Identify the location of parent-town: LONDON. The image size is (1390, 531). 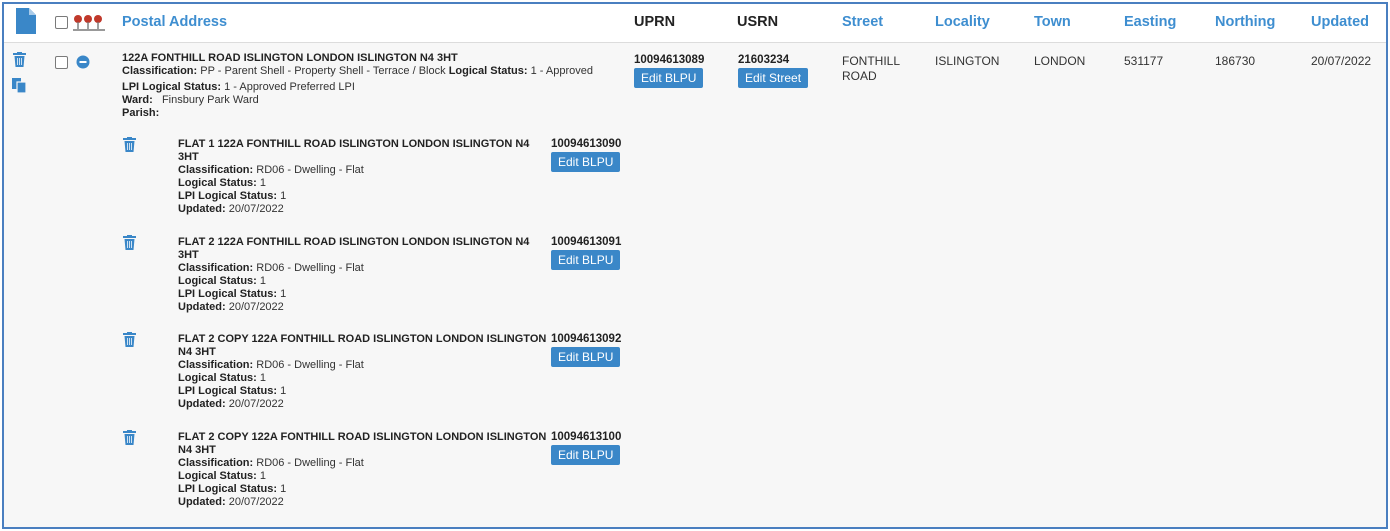
(1060, 61).